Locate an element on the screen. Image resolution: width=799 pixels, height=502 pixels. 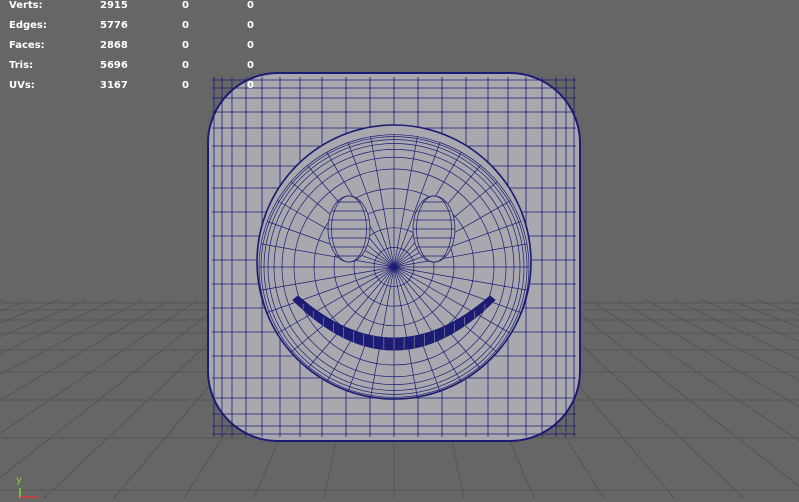
right-eye is located at coordinates (434, 229).